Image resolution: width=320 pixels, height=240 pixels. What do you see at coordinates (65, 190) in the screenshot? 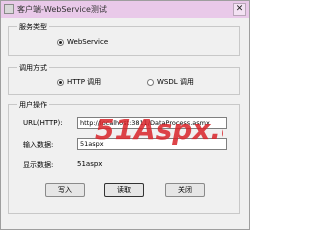
I see `write-button: 写入` at bounding box center [65, 190].